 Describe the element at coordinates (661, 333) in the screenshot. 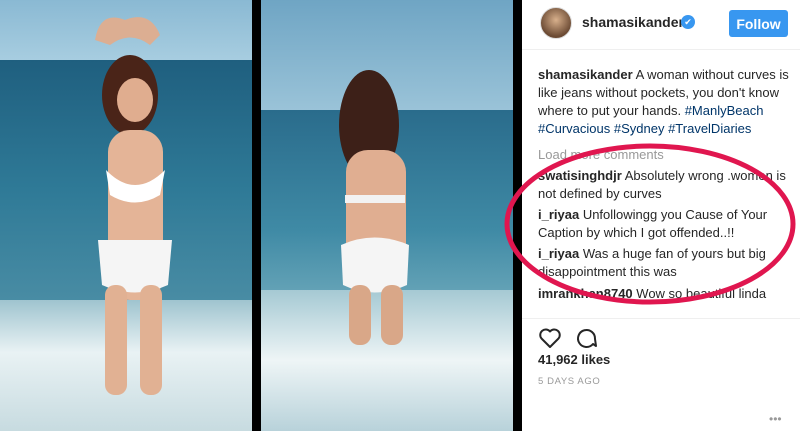

I see `post-actions` at that location.